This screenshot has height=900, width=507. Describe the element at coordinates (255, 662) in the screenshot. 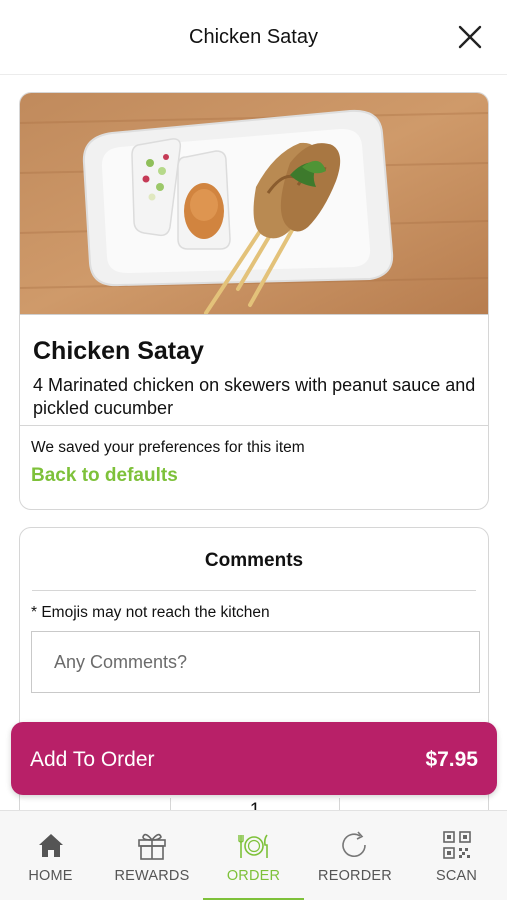

I see `comments-input` at that location.